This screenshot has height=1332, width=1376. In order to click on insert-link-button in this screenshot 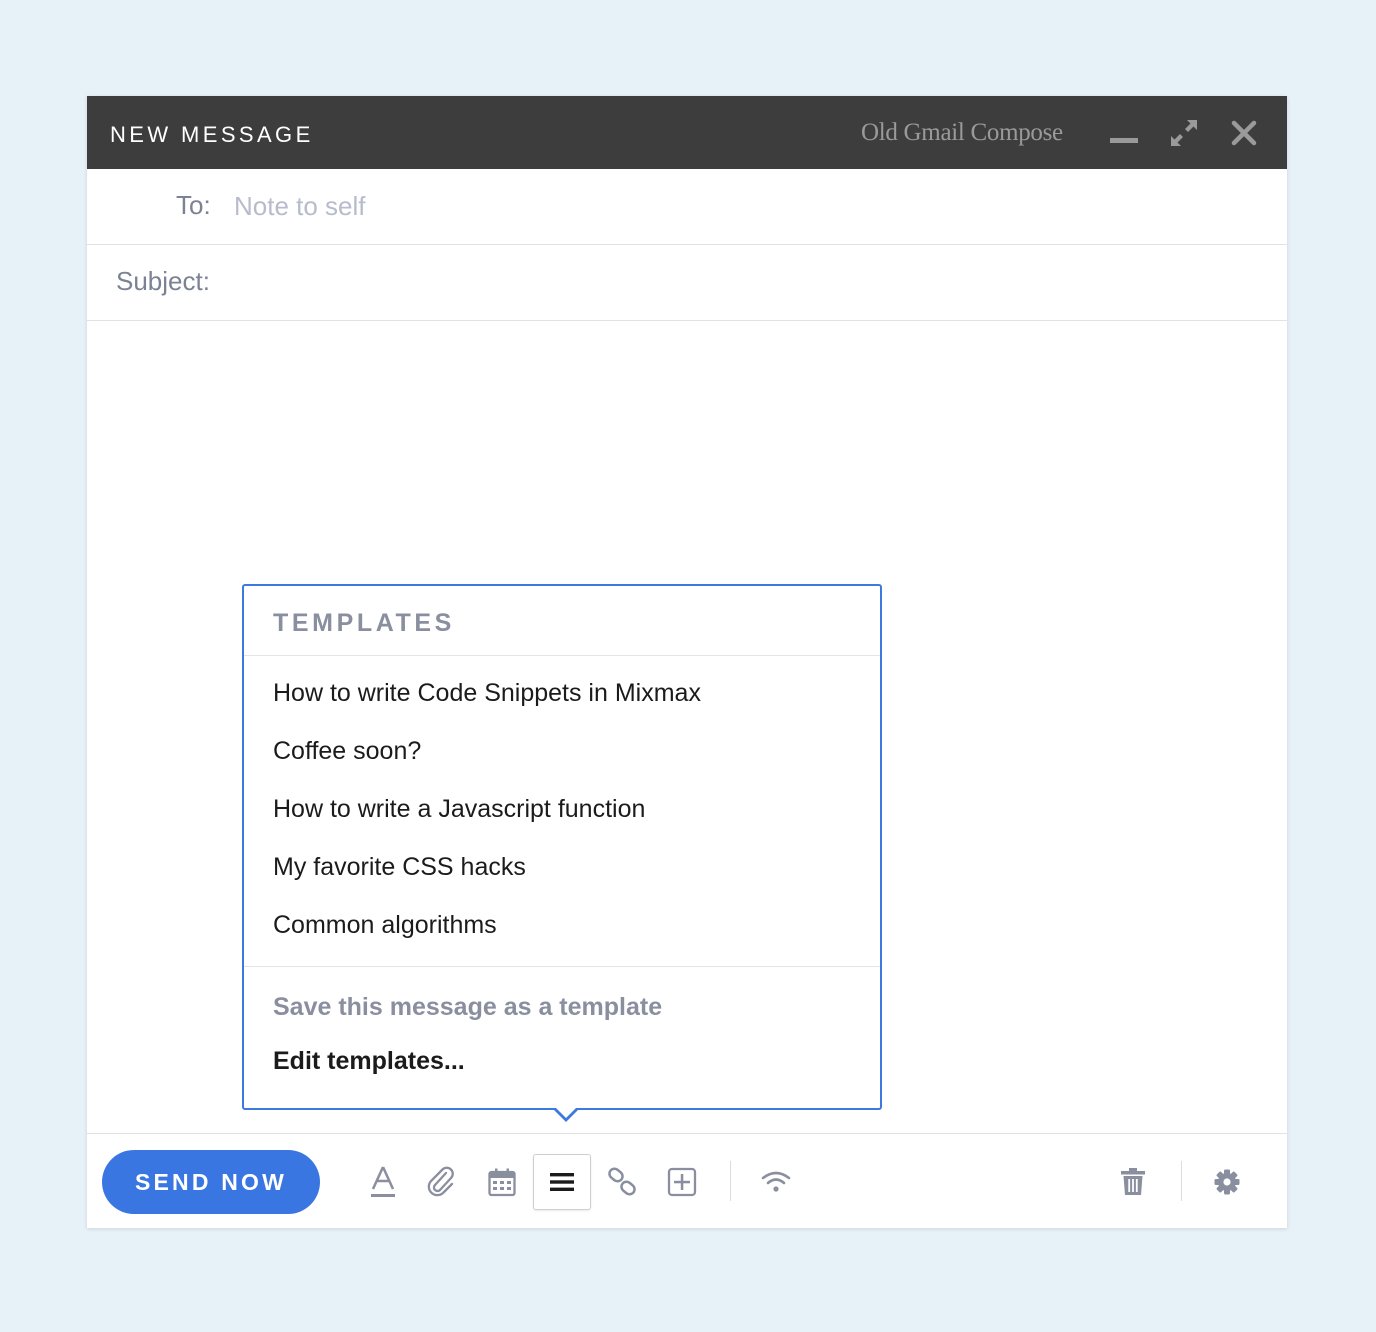, I will do `click(622, 1182)`.